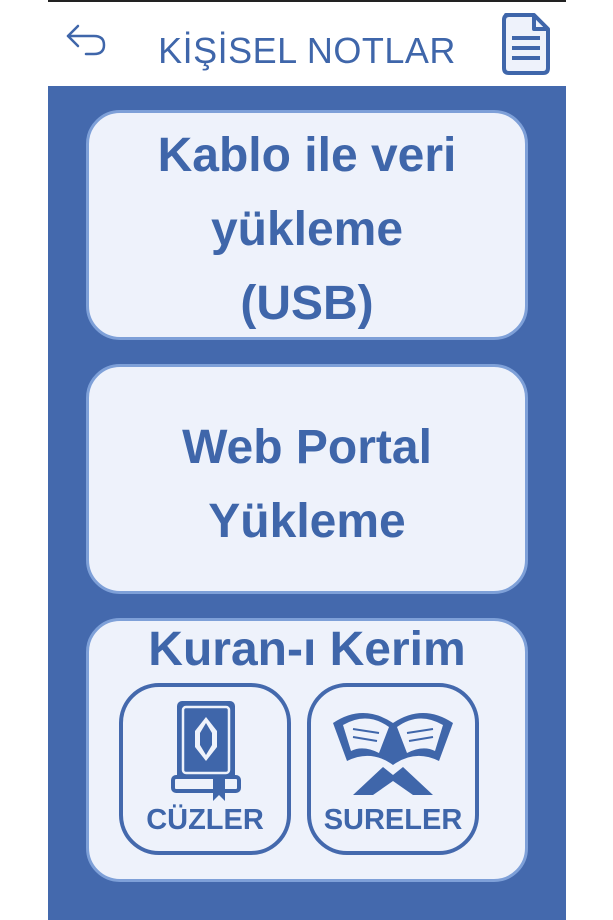 The height and width of the screenshot is (920, 613). Describe the element at coordinates (307, 521) in the screenshot. I see `web-portal-line2: Yükleme` at that location.